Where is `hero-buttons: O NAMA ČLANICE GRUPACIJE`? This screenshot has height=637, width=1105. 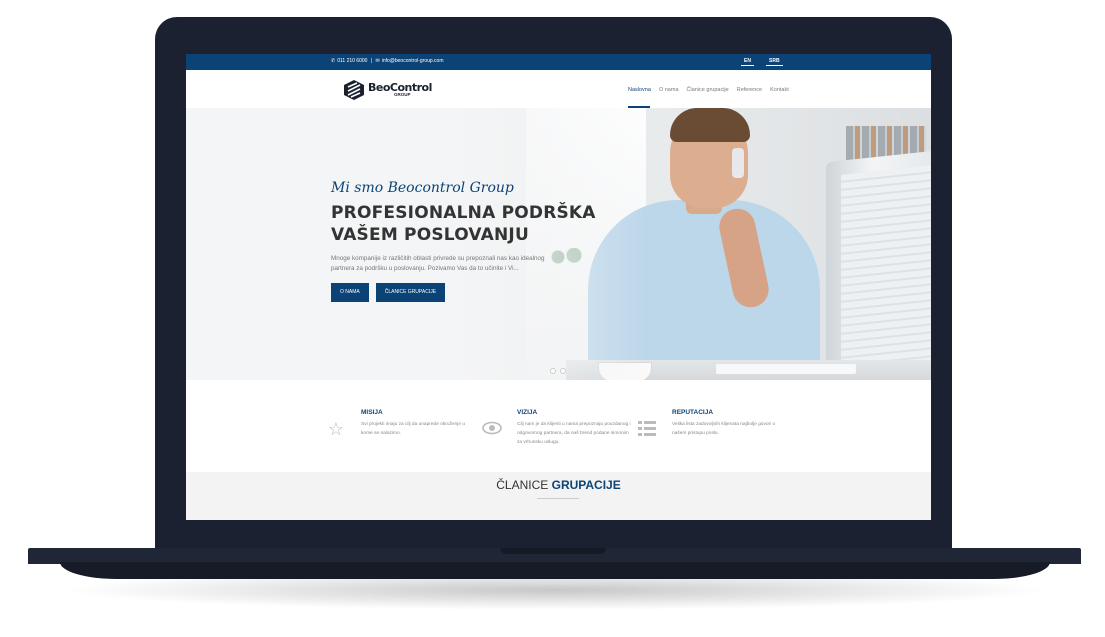
hero-buttons: O NAMA ČLANICE GRUPACIJE is located at coordinates (481, 292).